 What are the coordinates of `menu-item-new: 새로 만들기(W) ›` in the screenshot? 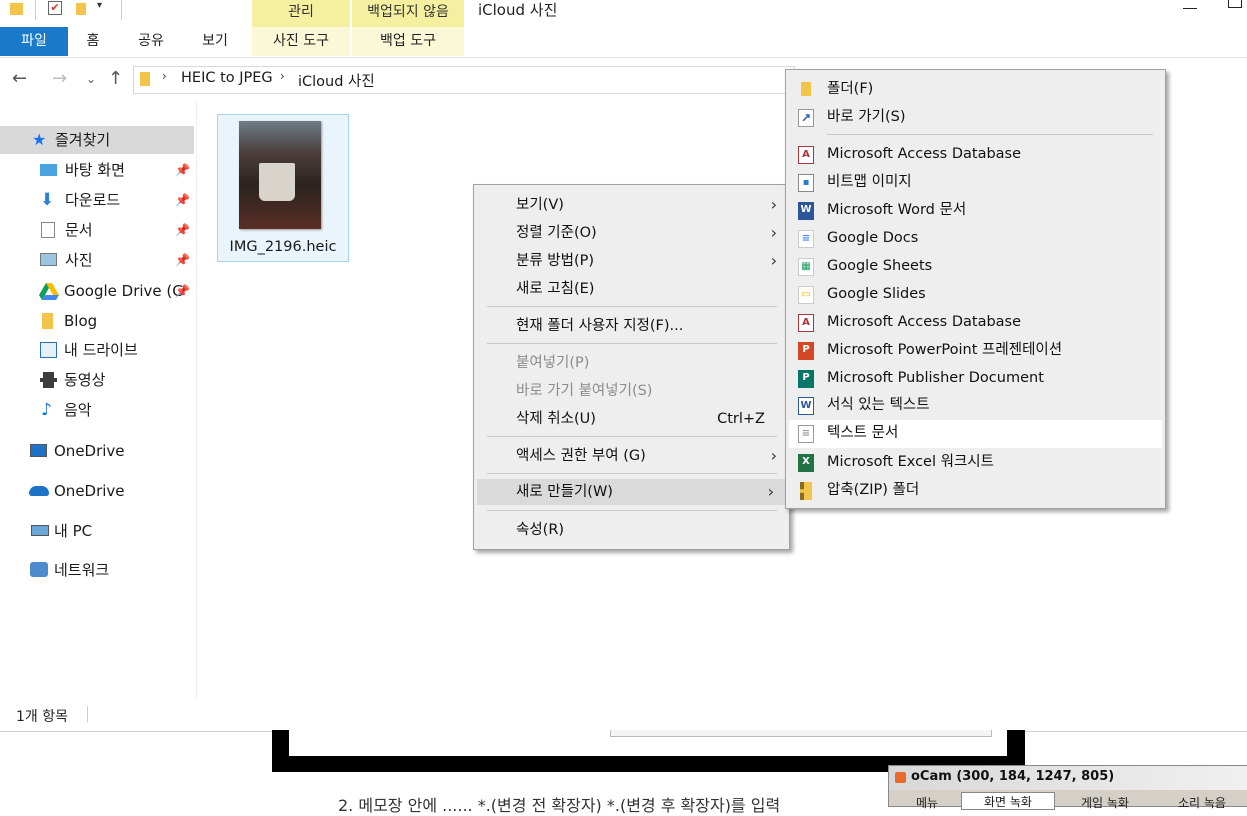 It's located at (631, 492).